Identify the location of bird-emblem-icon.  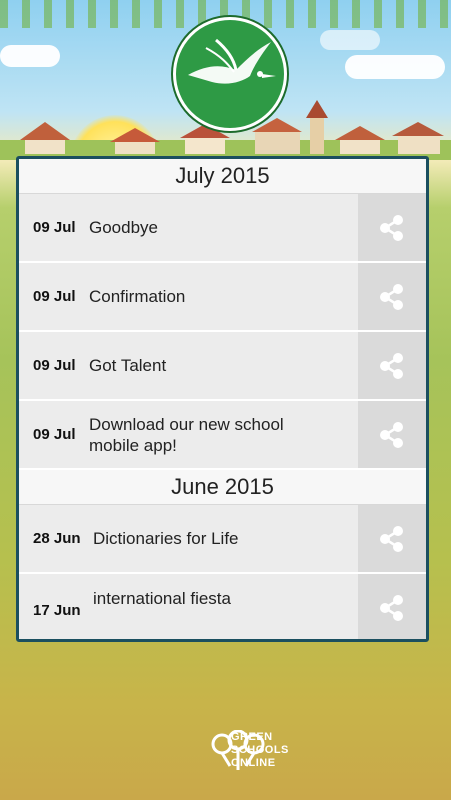
(232, 61).